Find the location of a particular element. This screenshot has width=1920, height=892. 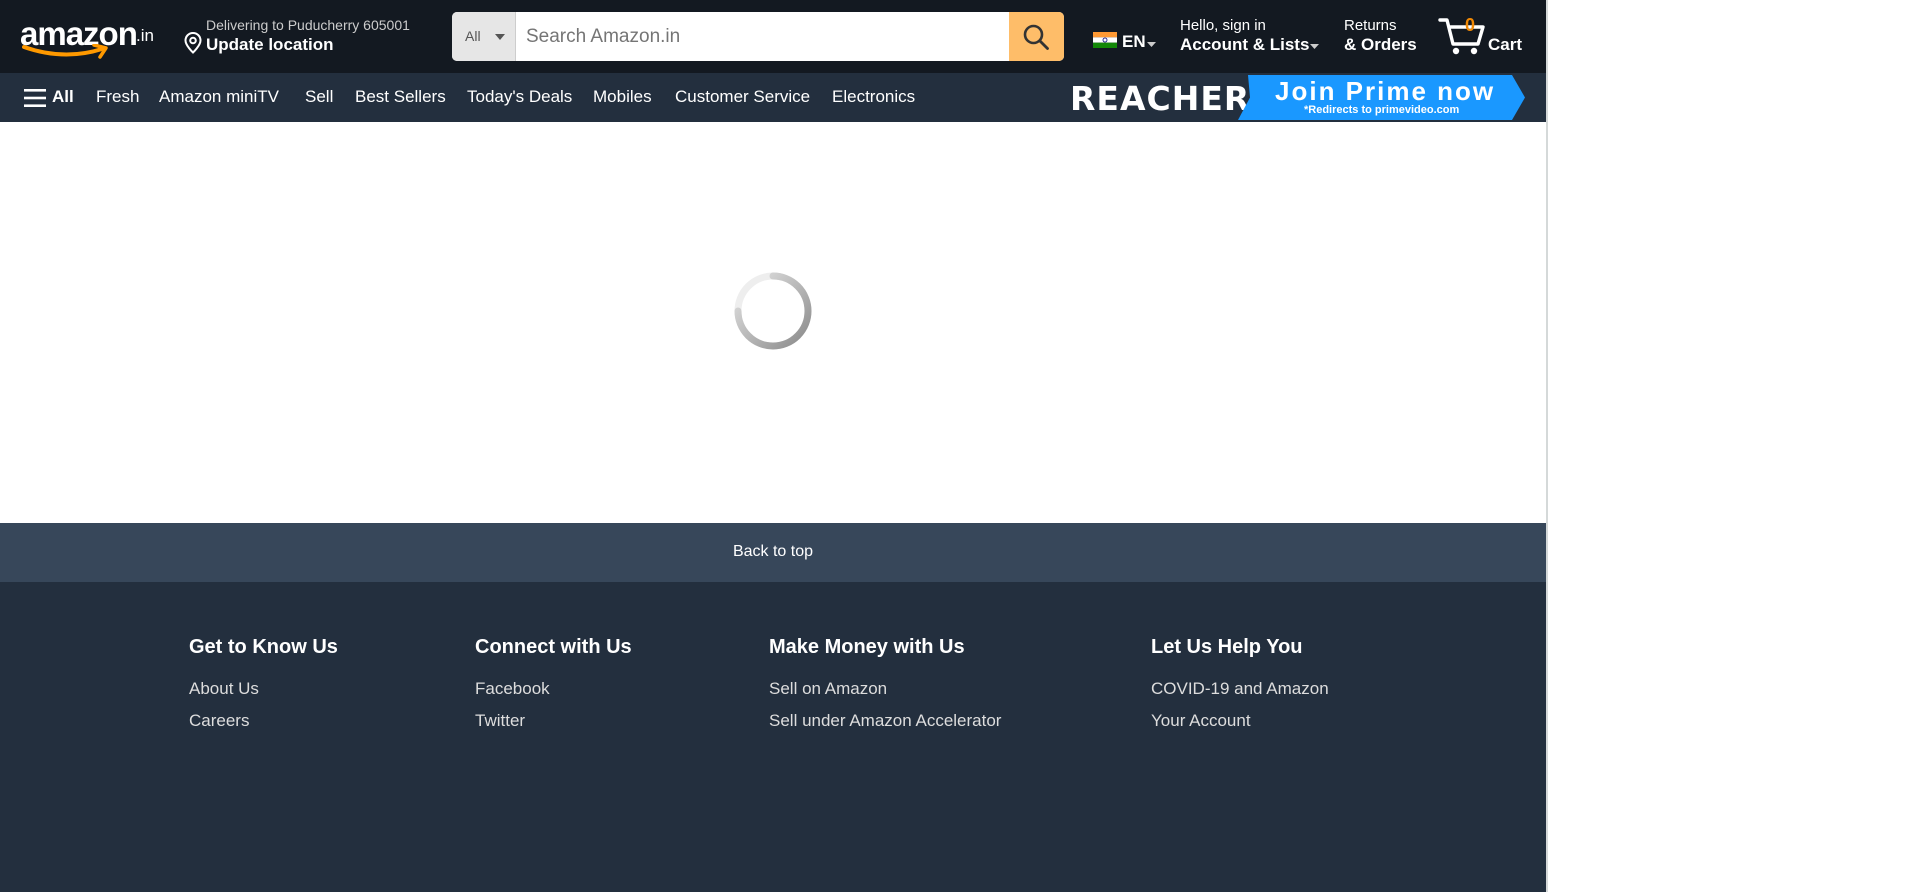

nav-link-minitv: Amazon miniTV is located at coordinates (219, 97).